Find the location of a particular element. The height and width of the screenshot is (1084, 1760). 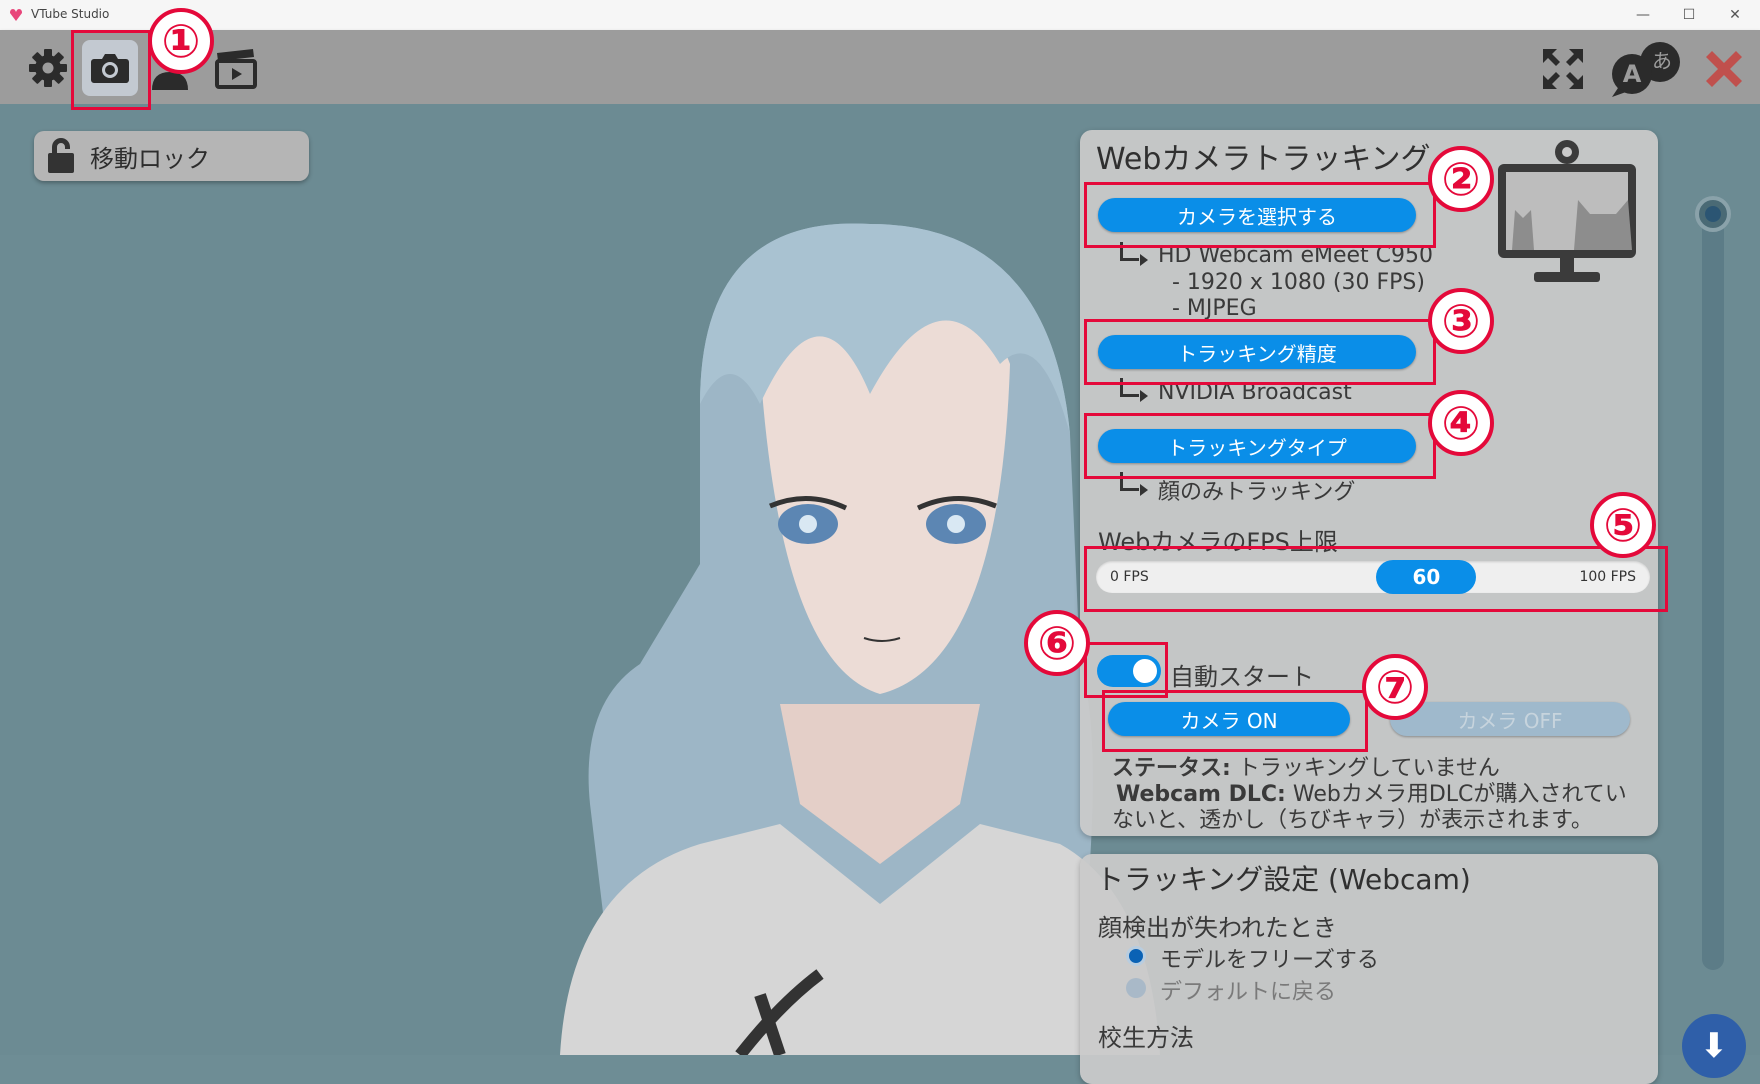

badge-7: ⑦ is located at coordinates (1395, 687).